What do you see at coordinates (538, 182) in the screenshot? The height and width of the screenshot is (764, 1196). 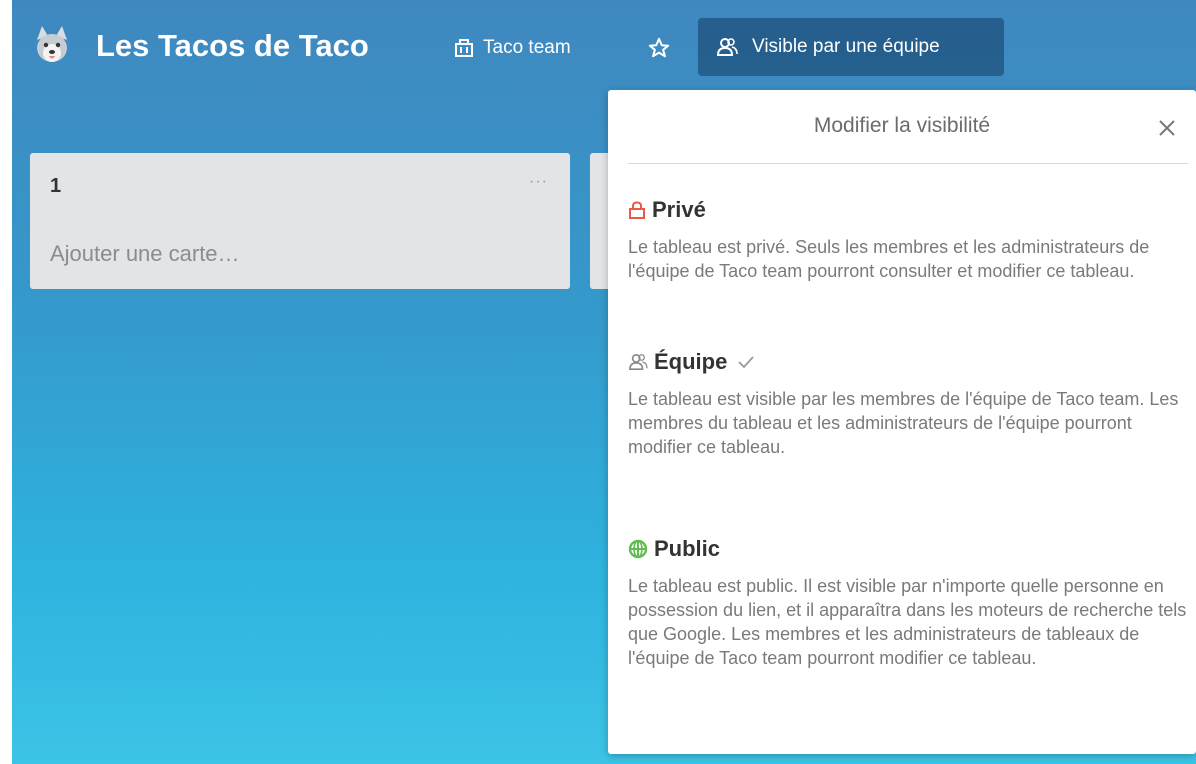 I see `list-menu-button: ···` at bounding box center [538, 182].